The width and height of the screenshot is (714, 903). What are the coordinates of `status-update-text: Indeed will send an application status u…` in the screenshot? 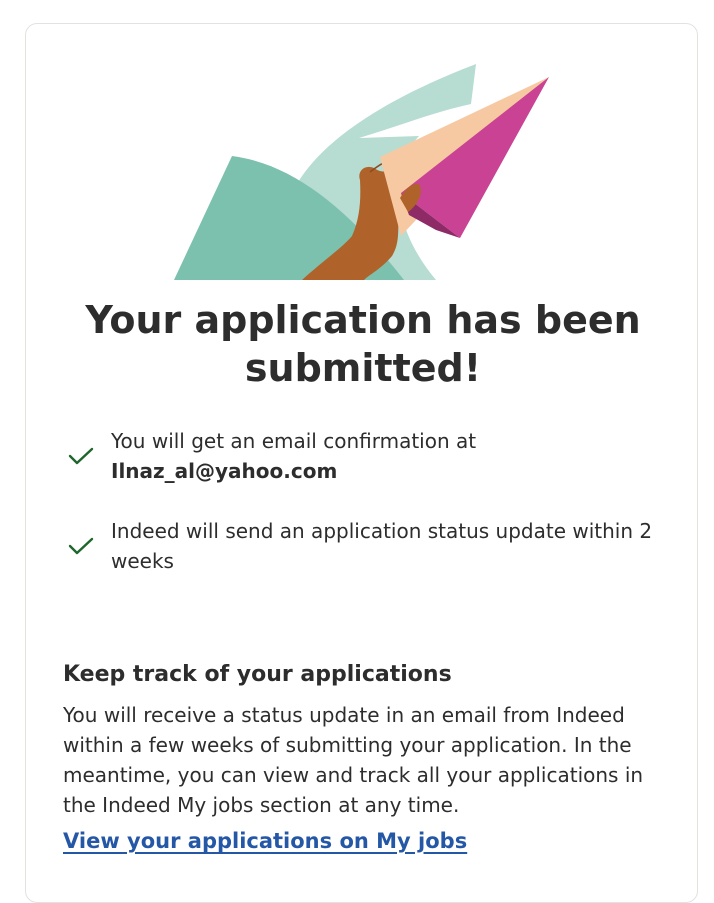 It's located at (382, 546).